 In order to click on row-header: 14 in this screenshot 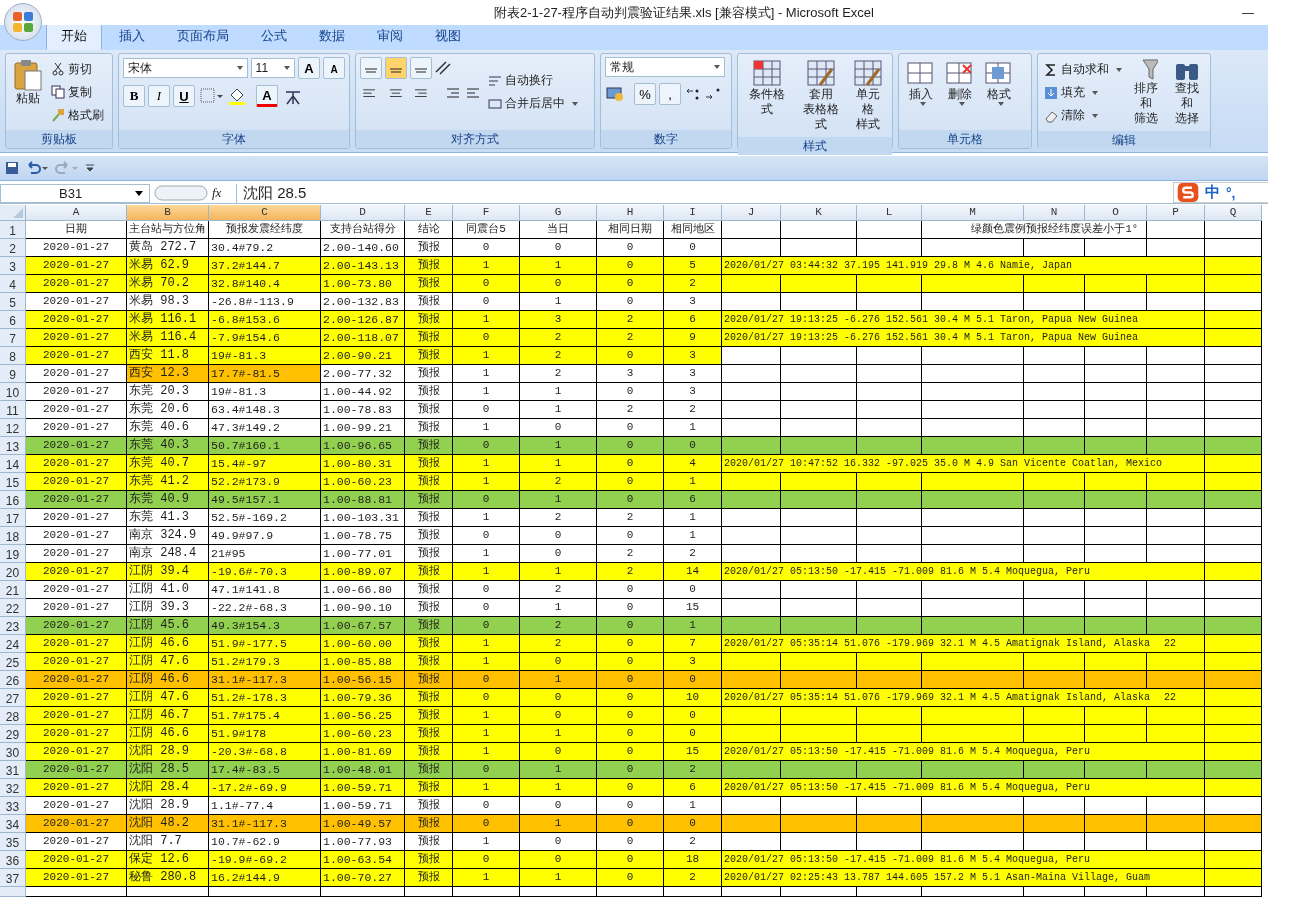, I will do `click(13, 464)`.